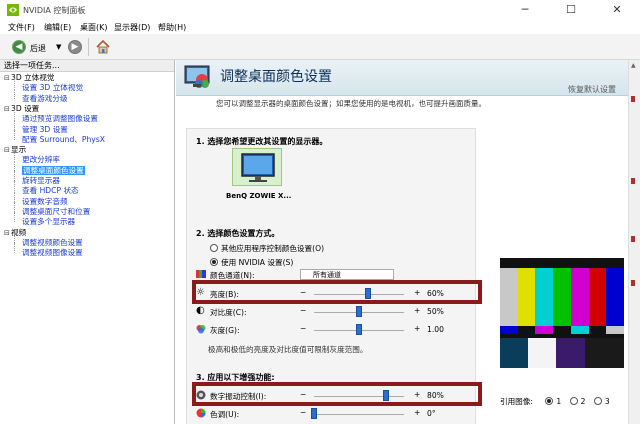  I want to click on hue-row: 色调(U): − + 0°, so click(331, 414).